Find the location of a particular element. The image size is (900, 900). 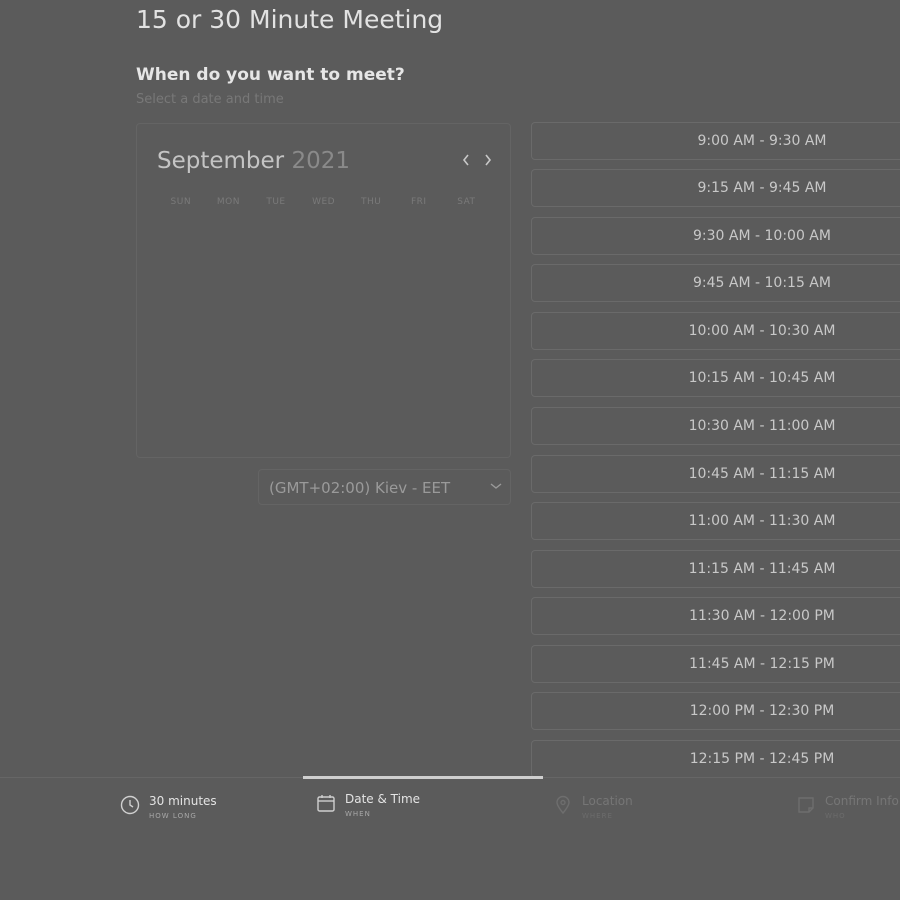

note-icon is located at coordinates (806, 805).